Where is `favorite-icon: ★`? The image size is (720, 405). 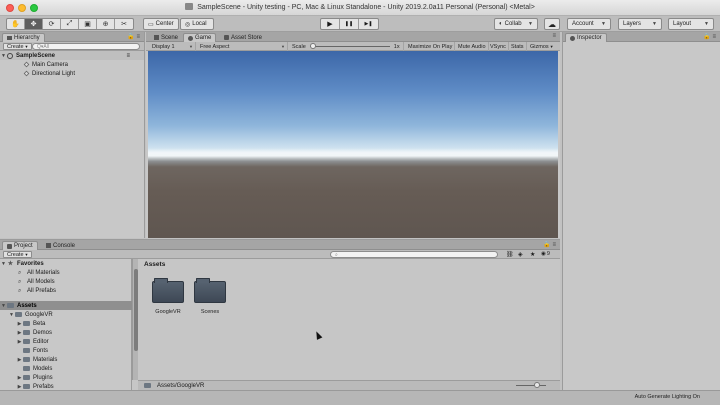
favorite-icon: ★ is located at coordinates (532, 254).